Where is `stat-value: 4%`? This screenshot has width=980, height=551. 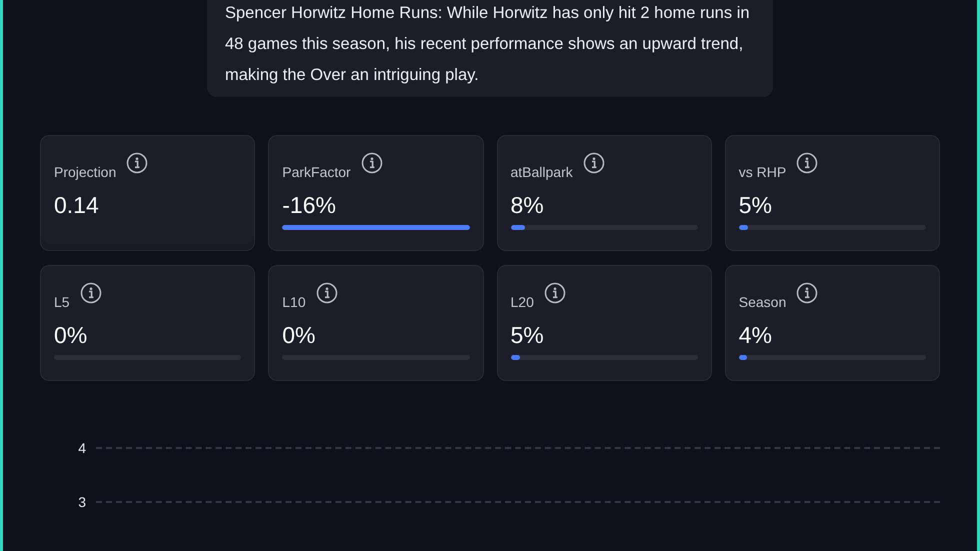 stat-value: 4% is located at coordinates (755, 335).